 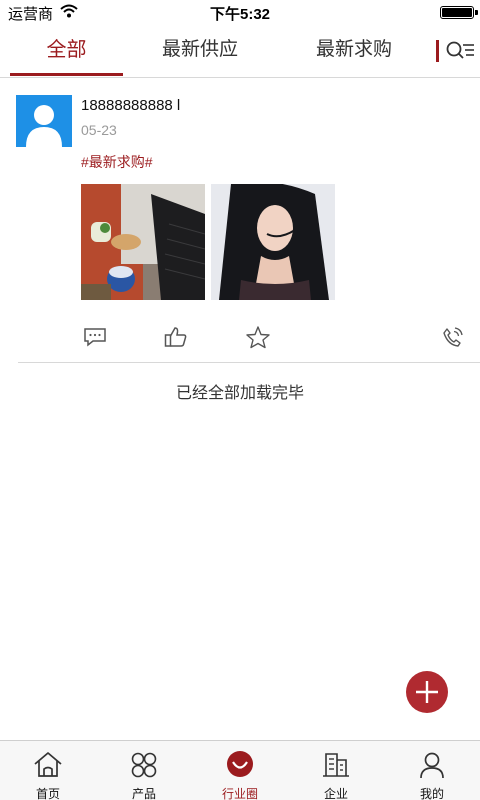 I want to click on add-post-button, so click(x=427, y=692).